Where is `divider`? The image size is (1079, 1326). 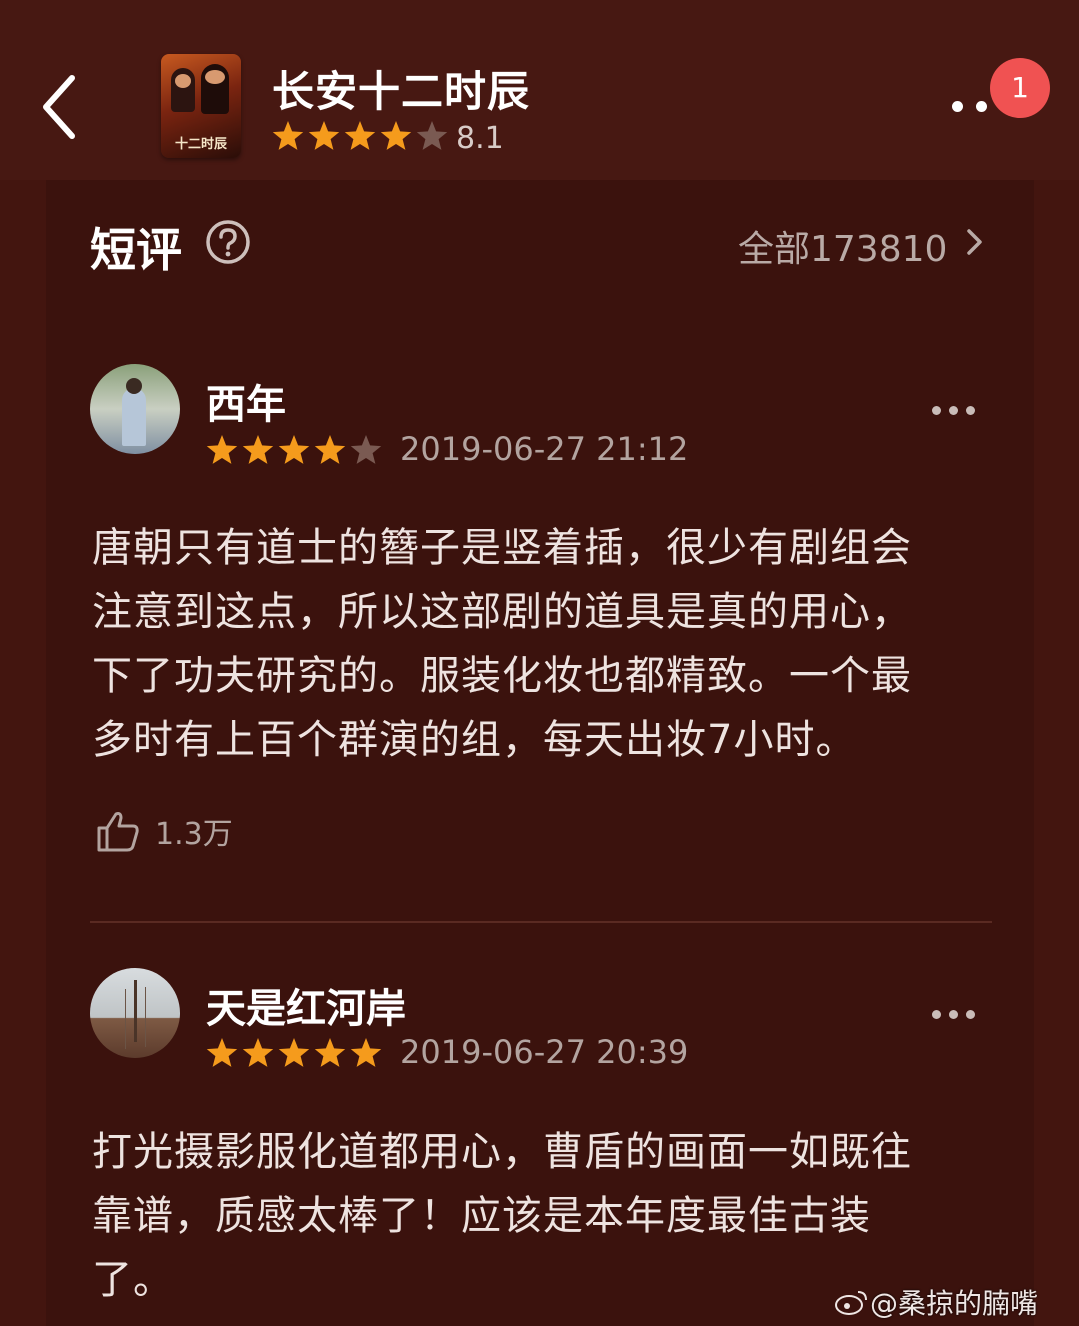 divider is located at coordinates (541, 922).